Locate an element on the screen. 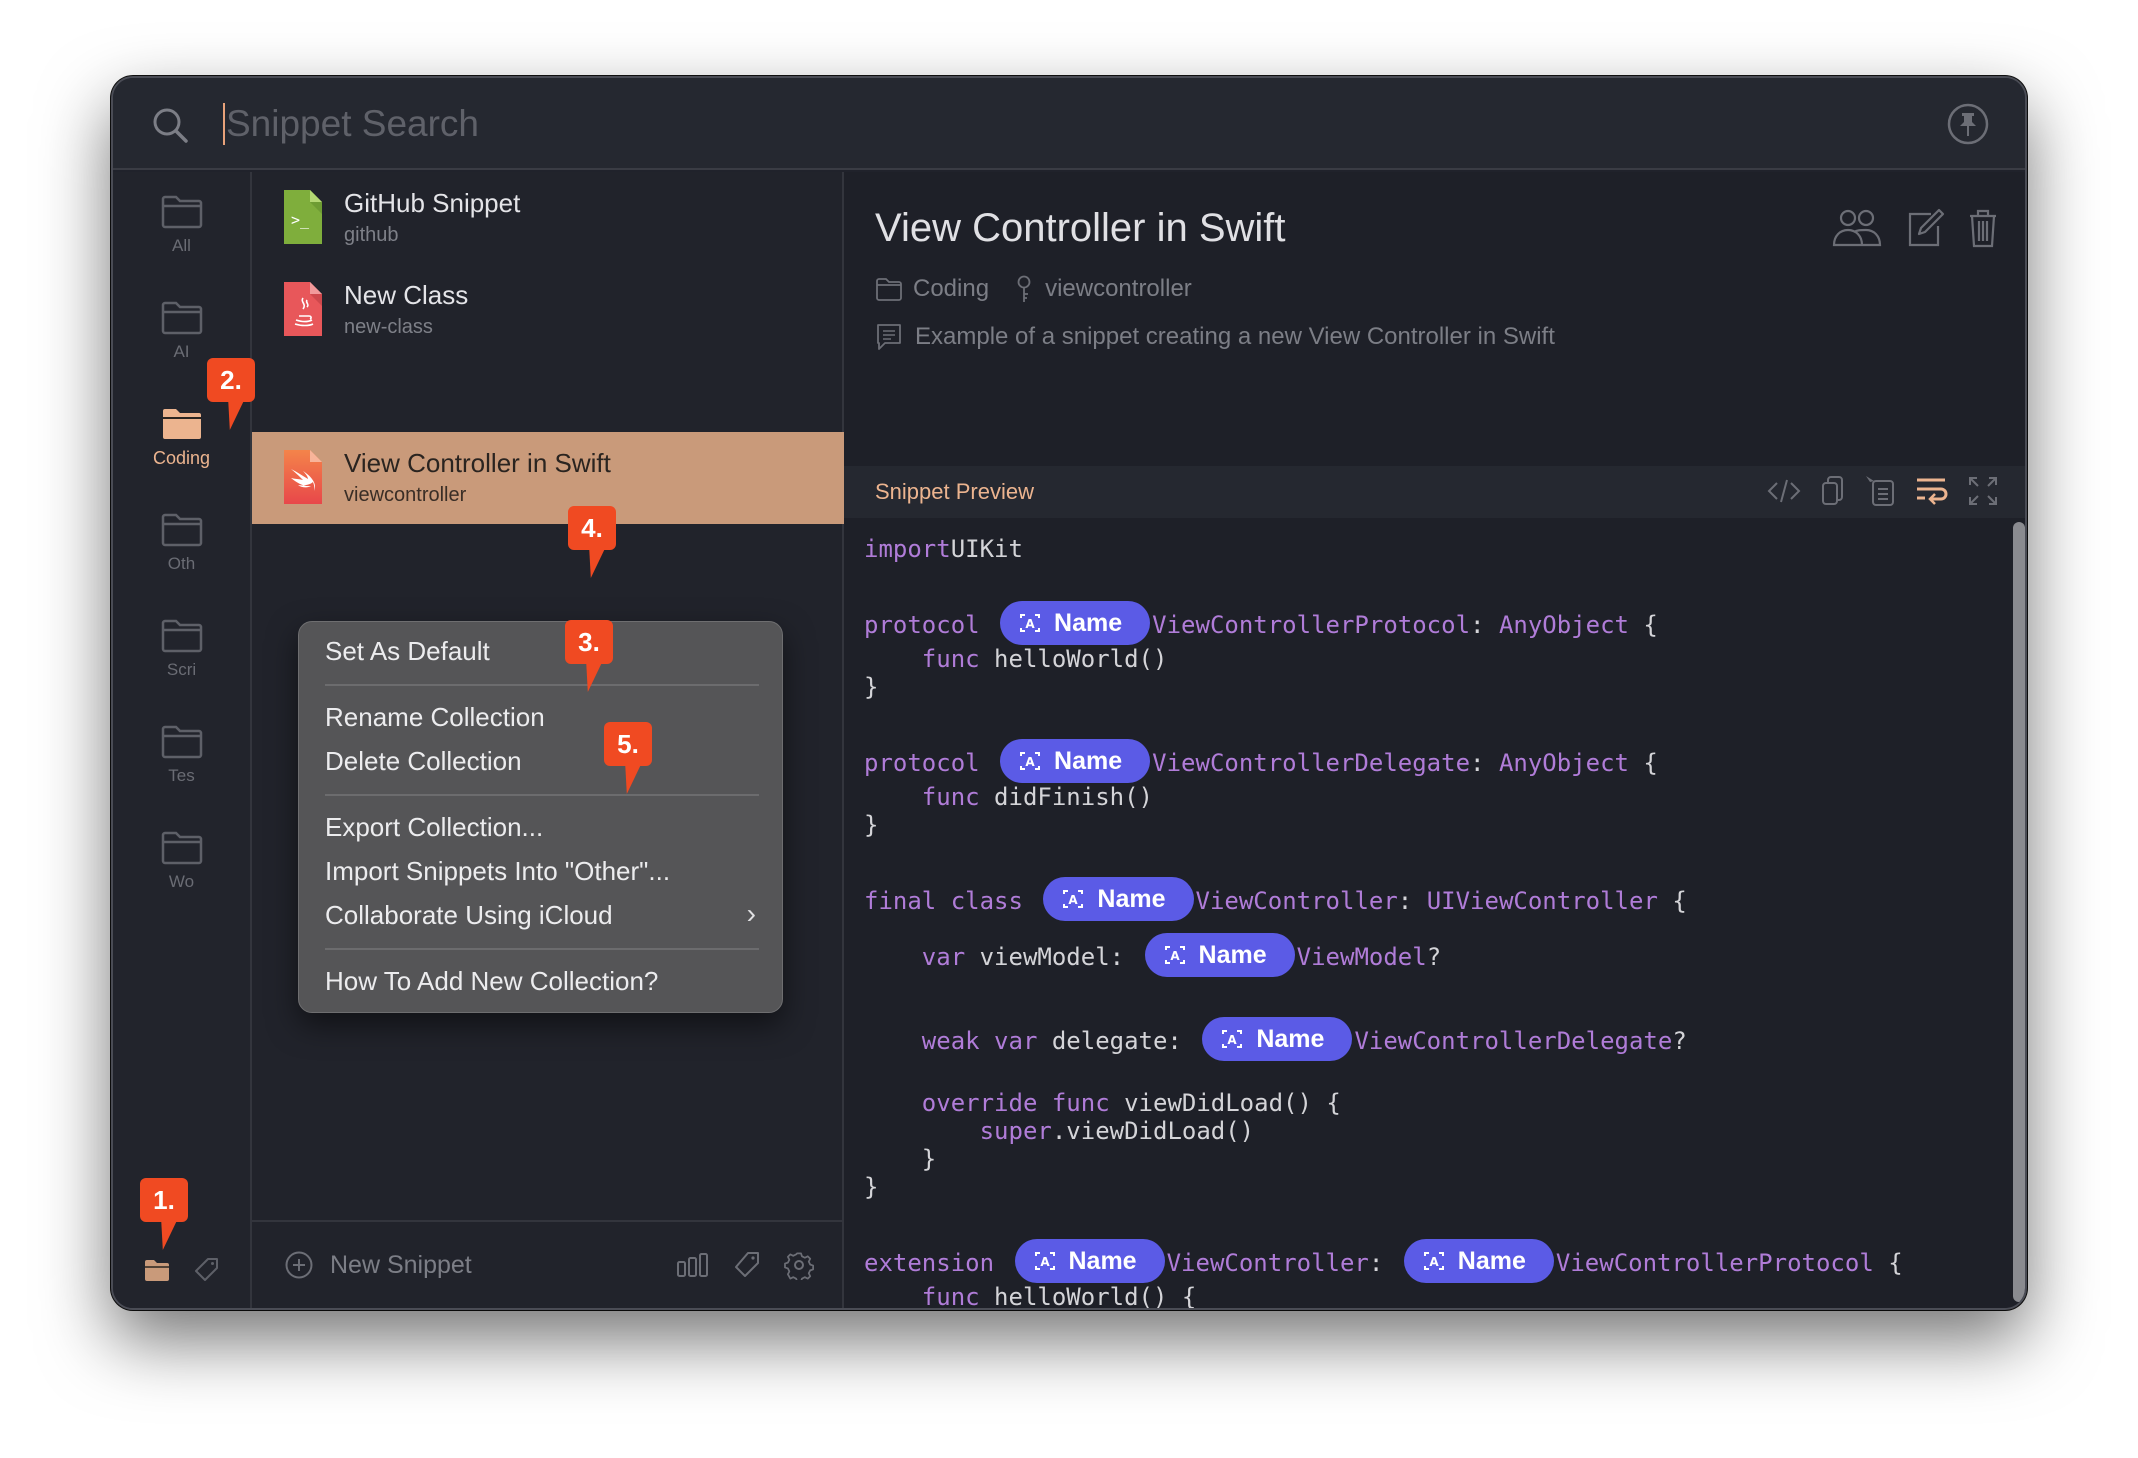  code-line: importUIKit is located at coordinates (943, 549).